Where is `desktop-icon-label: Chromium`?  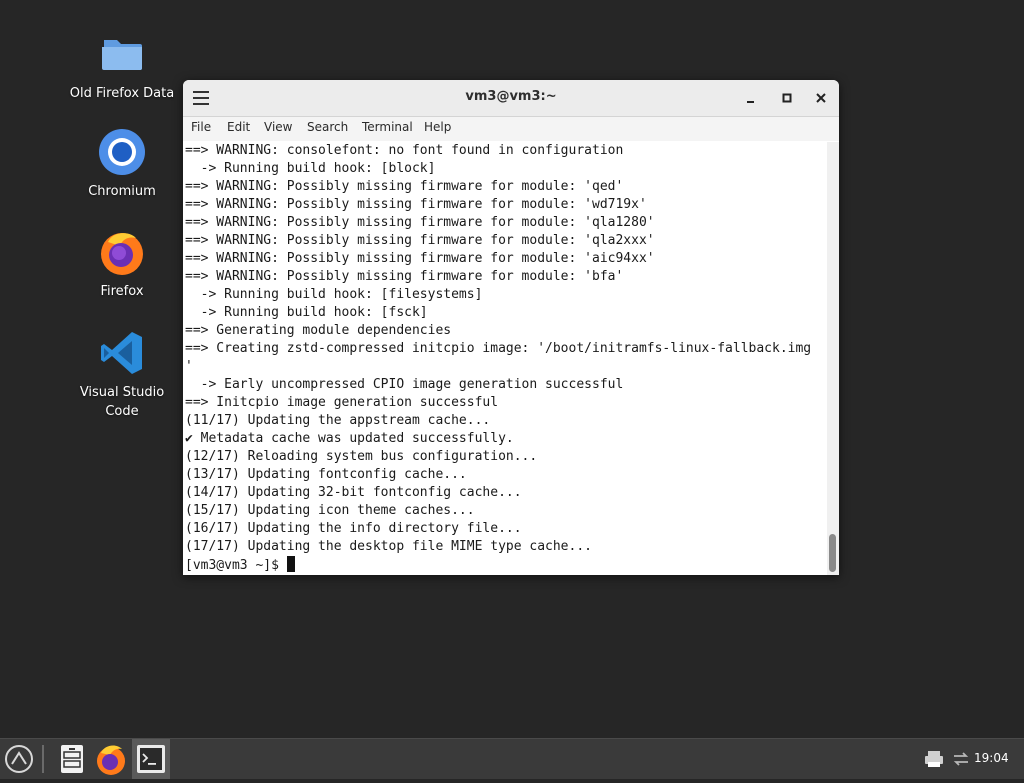
desktop-icon-label: Chromium is located at coordinates (122, 191).